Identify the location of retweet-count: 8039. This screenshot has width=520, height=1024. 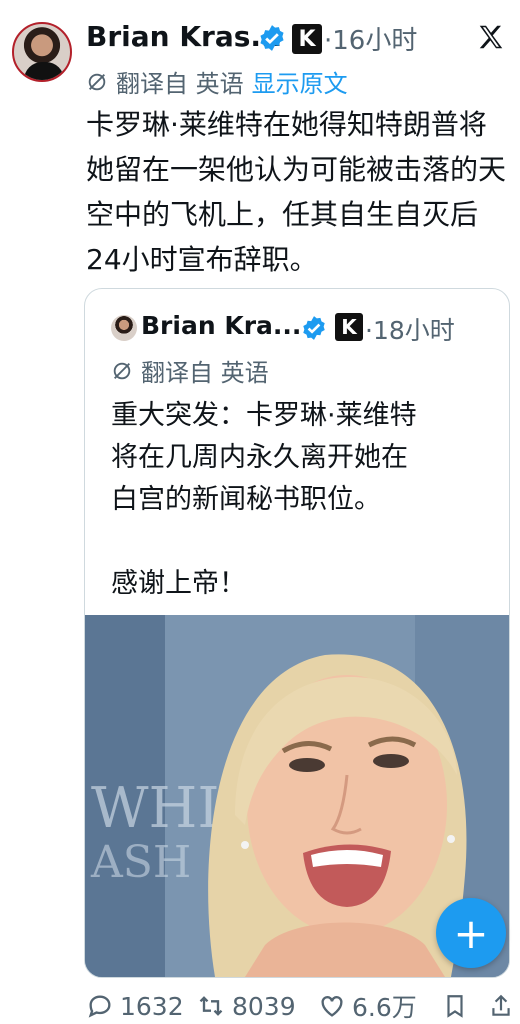
(264, 1006).